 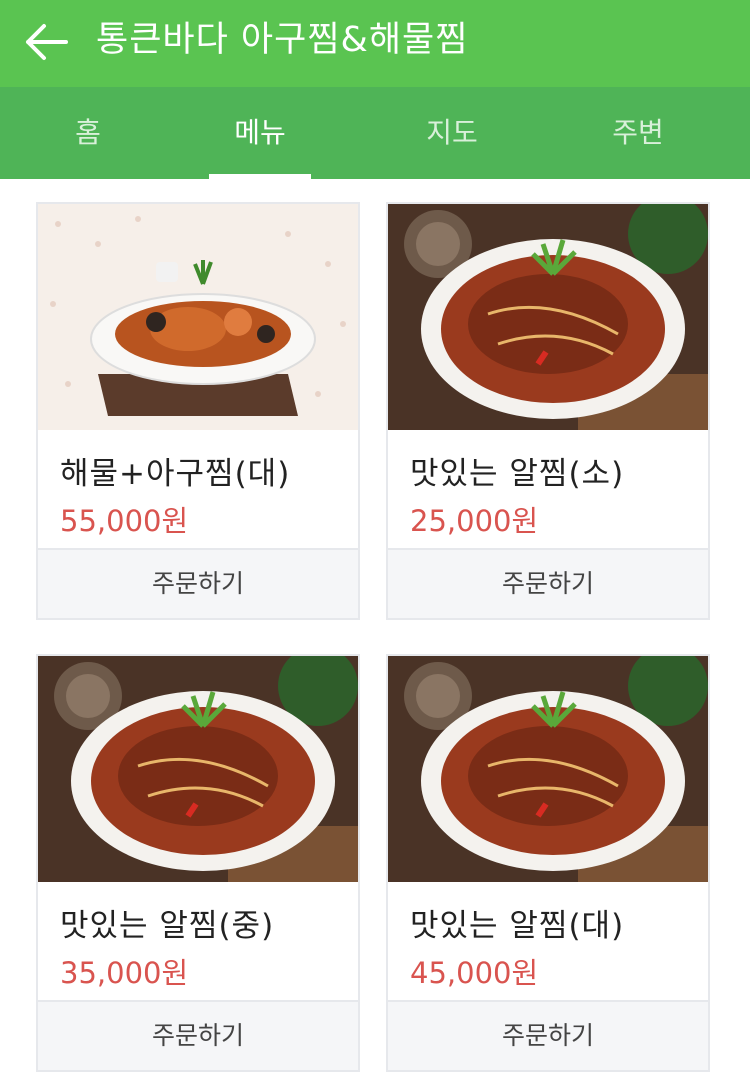 I want to click on app-header: 통큰바다 아구찜&해물찜, so click(x=375, y=43).